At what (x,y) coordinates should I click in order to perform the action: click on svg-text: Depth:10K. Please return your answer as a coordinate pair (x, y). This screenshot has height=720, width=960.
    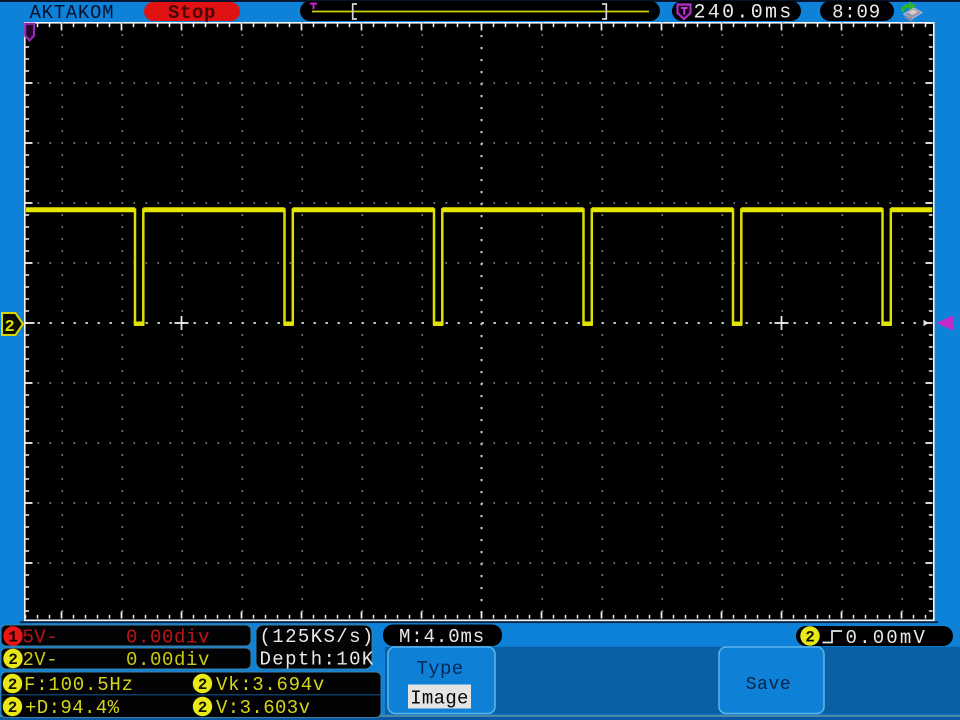
    Looking at the image, I should click on (317, 660).